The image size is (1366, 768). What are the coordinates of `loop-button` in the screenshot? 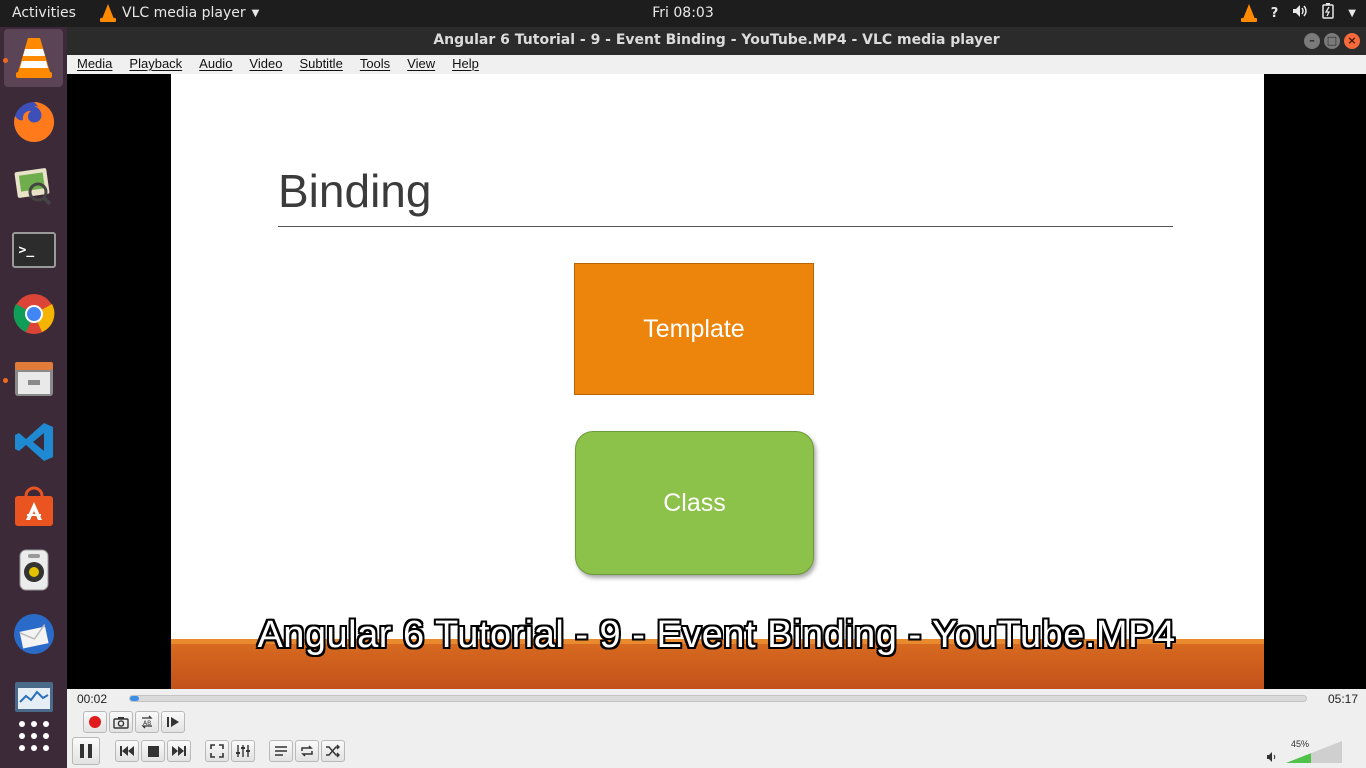 It's located at (307, 751).